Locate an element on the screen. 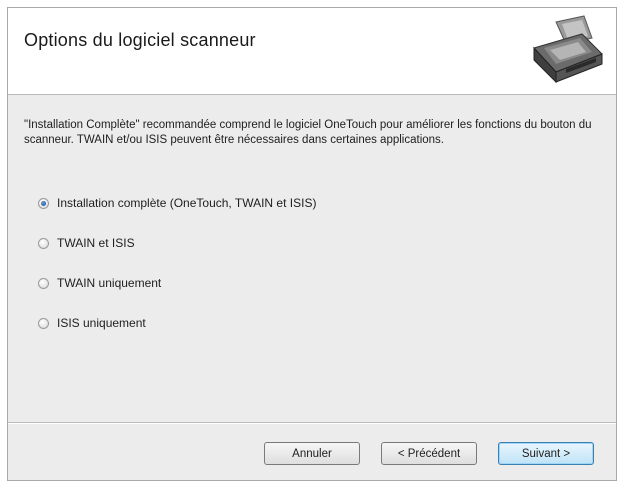 This screenshot has width=626, height=490. footer-divider is located at coordinates (312, 423).